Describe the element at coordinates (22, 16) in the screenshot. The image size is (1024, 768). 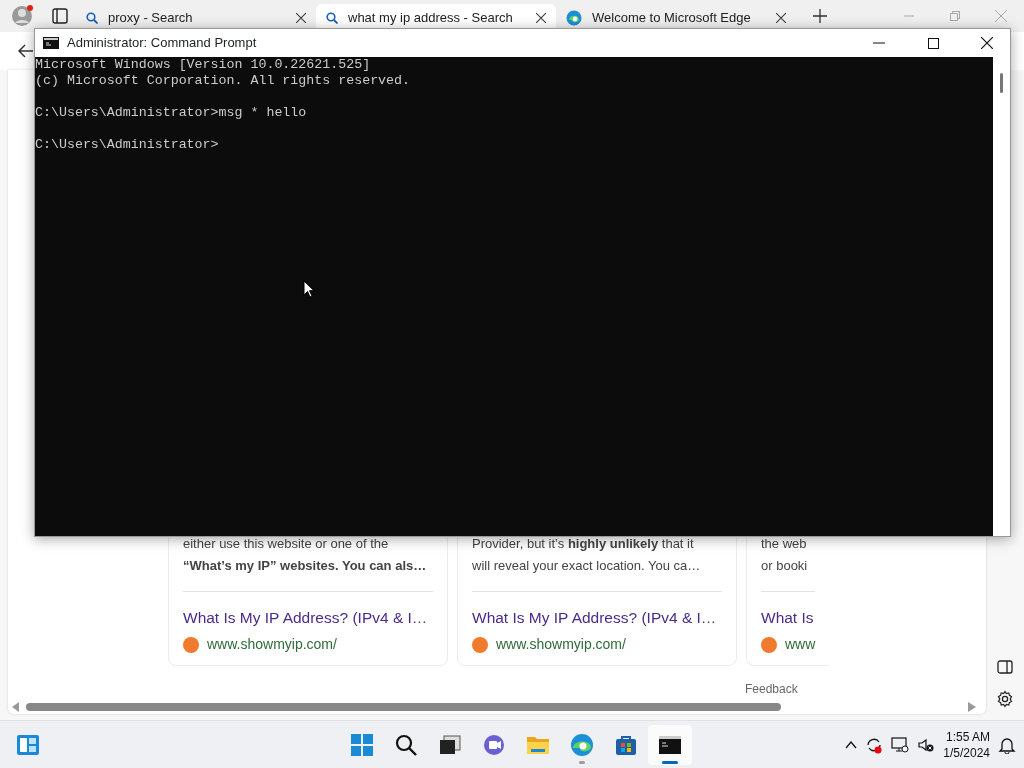
I see `profile-avatar-icon` at that location.